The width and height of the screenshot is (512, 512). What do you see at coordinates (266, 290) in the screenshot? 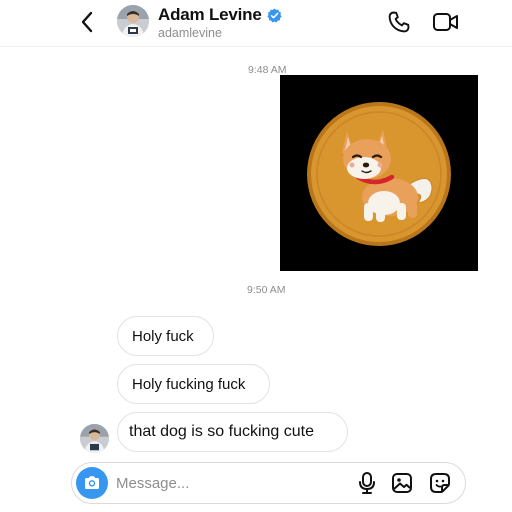
I see `message-timestamp: 9:50 AM` at bounding box center [266, 290].